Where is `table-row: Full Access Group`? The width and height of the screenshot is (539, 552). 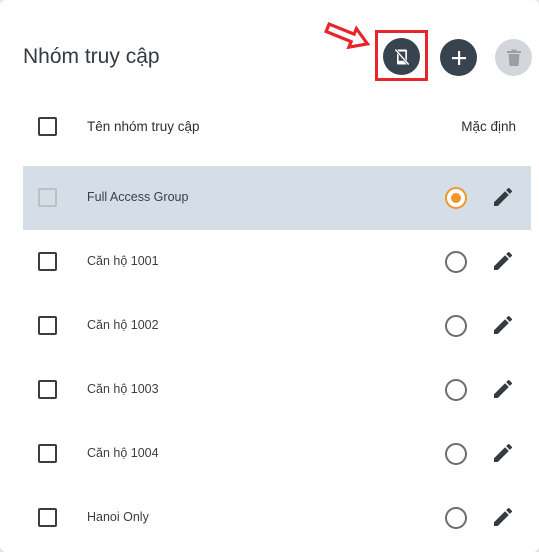 table-row: Full Access Group is located at coordinates (277, 198).